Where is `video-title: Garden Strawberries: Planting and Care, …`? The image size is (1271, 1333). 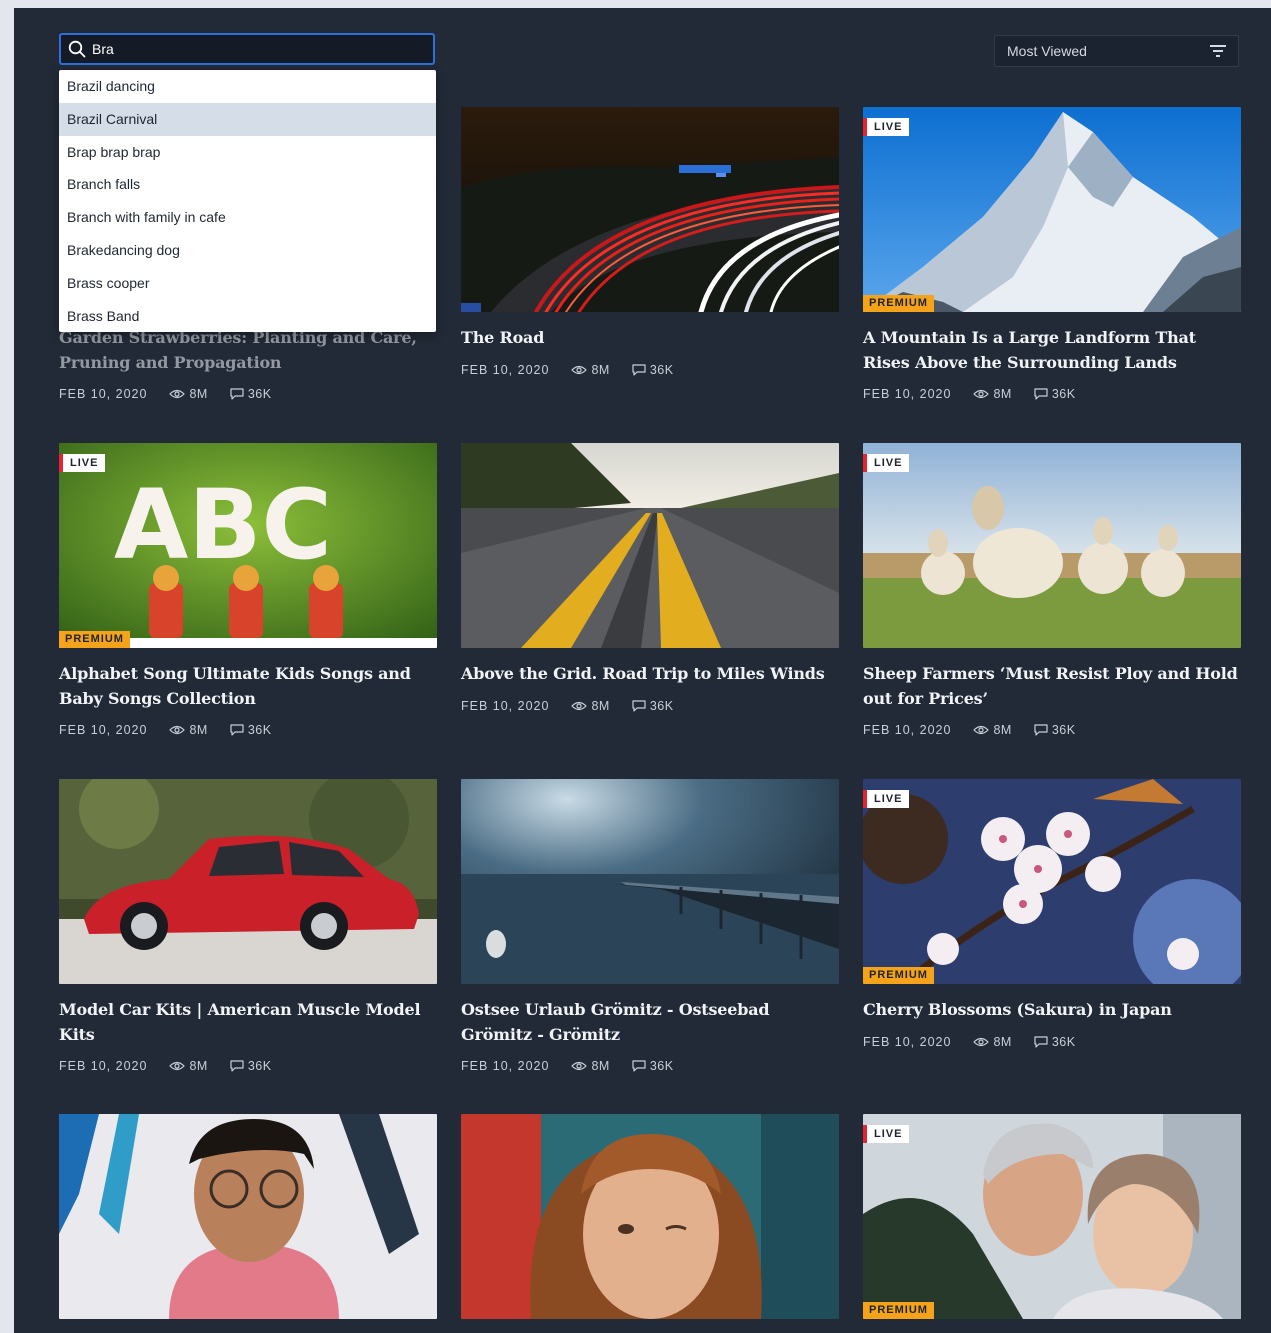
video-title: Garden Strawberries: Planting and Care, … is located at coordinates (248, 350).